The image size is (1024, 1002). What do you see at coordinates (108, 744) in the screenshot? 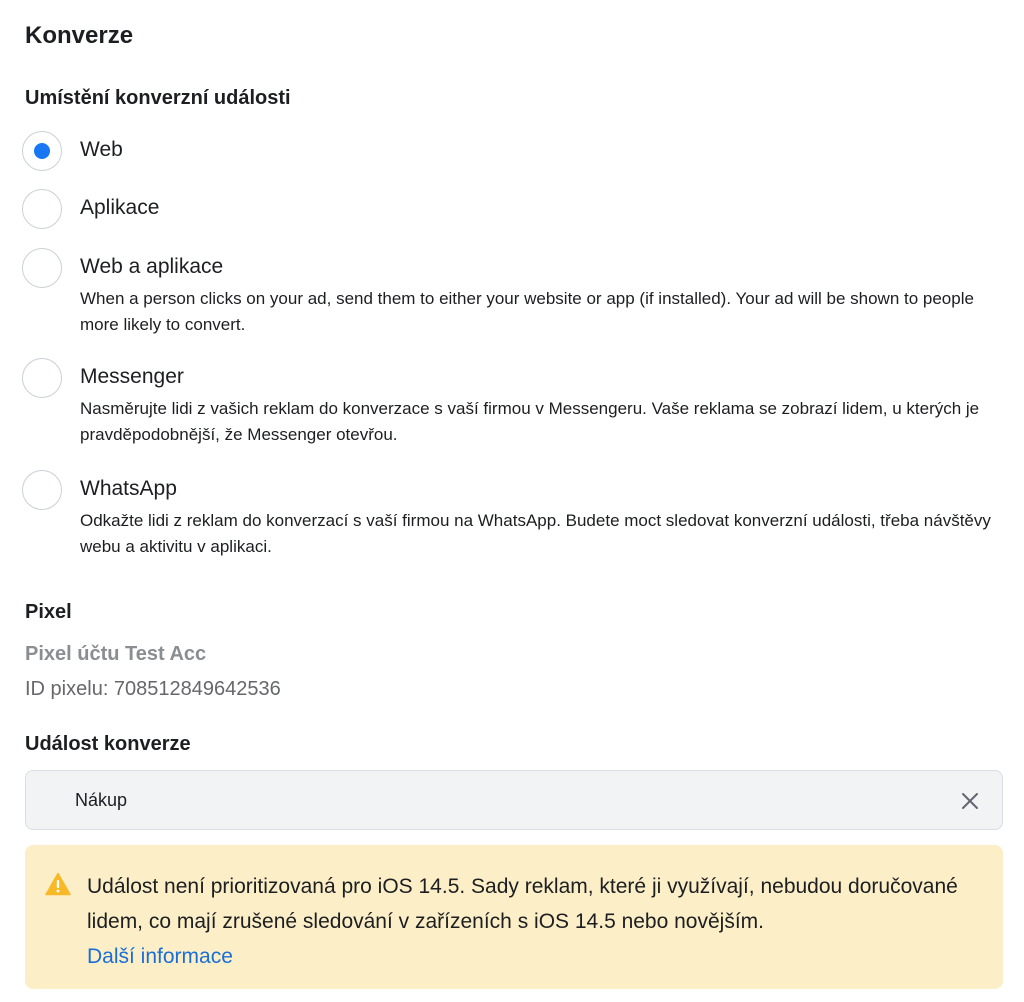
I see `conversion-event-heading: Událost konverze` at bounding box center [108, 744].